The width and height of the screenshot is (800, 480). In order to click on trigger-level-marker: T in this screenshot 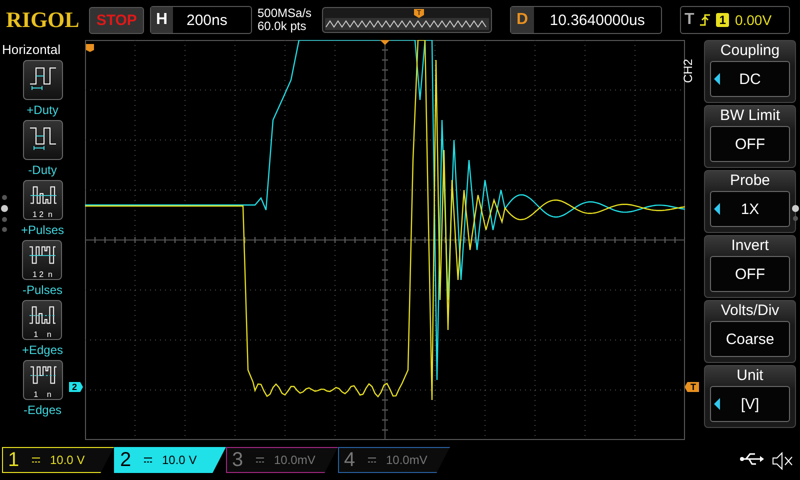, I will do `click(691, 387)`.